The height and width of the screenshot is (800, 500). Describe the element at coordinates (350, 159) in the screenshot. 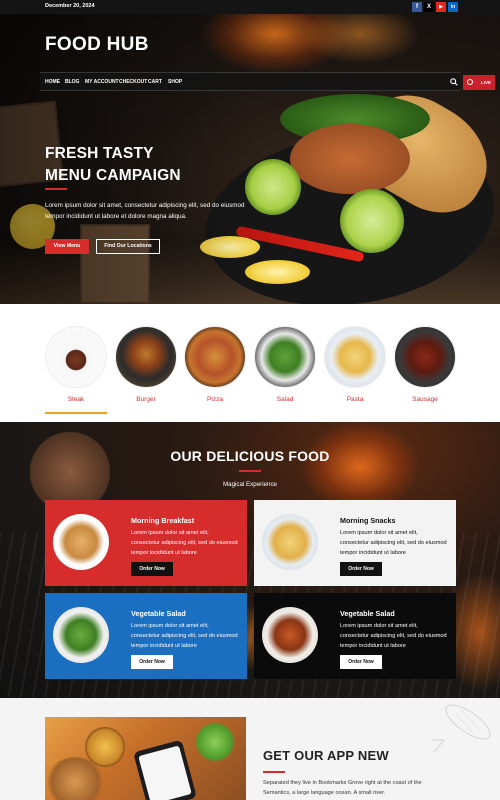

I see `meat-image` at that location.